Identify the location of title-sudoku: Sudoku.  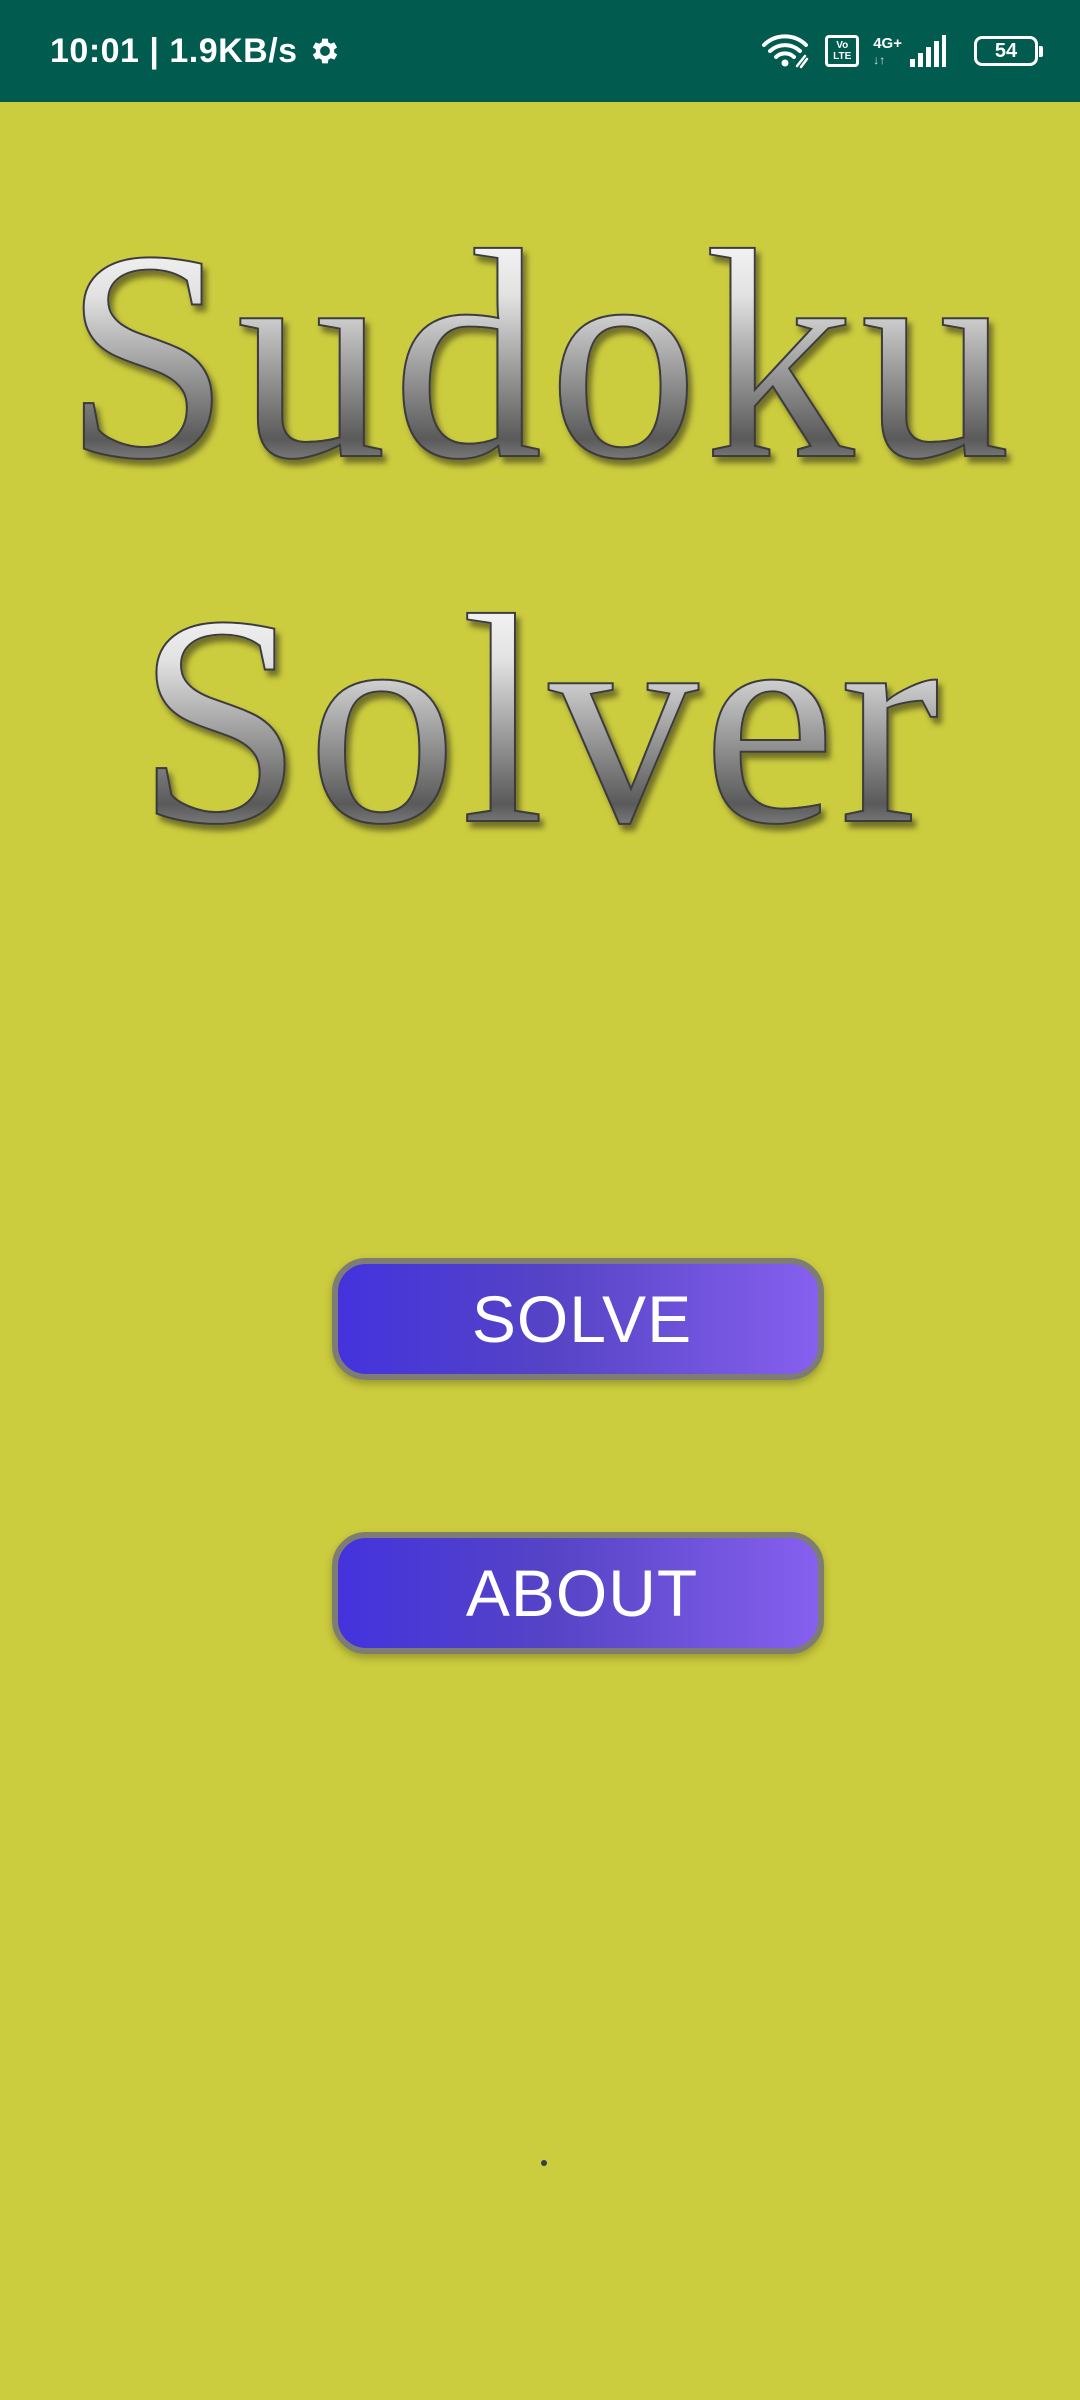
(540, 355).